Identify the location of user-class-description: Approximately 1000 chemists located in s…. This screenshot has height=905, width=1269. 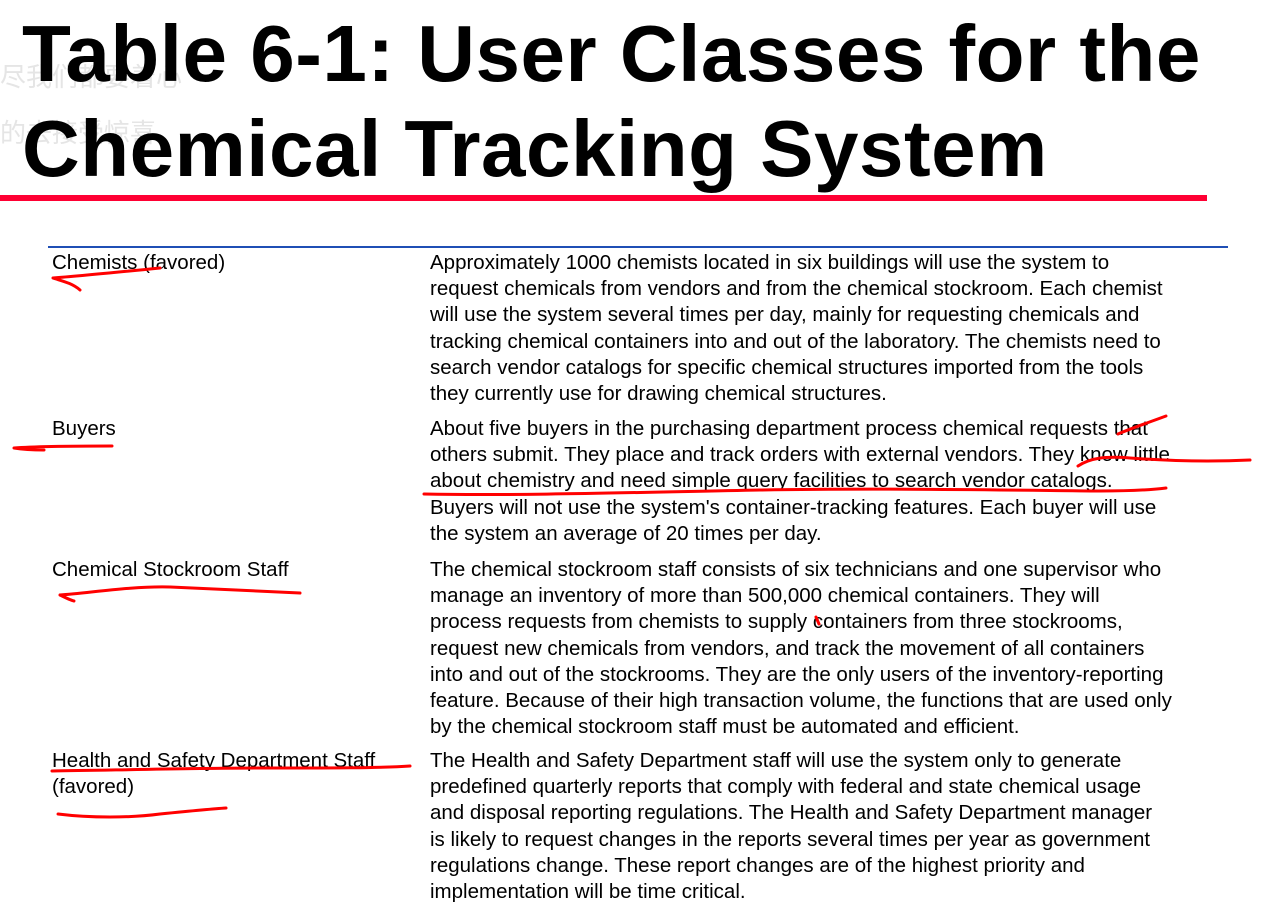
(830, 328).